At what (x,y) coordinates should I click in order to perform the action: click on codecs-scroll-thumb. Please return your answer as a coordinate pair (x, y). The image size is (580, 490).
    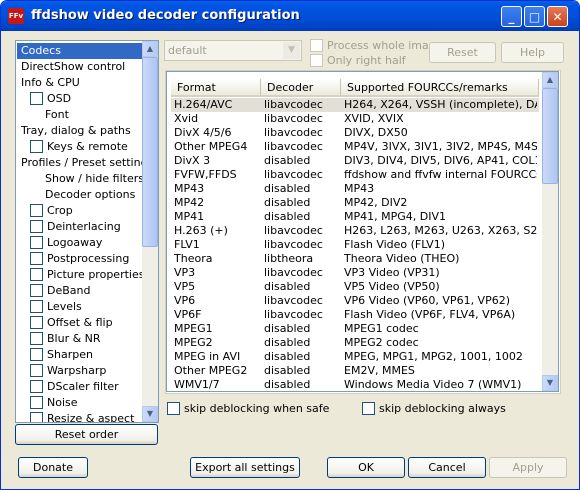
    Looking at the image, I should click on (550, 136).